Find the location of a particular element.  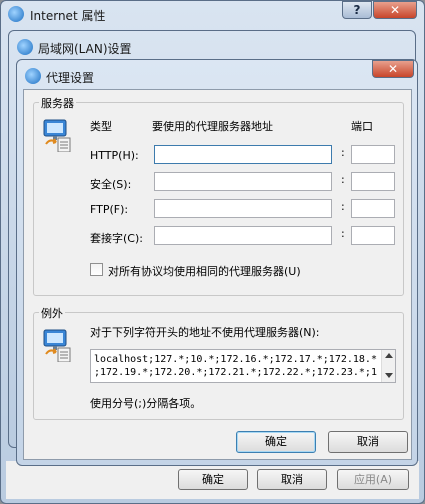

socks-colon: : is located at coordinates (343, 233).